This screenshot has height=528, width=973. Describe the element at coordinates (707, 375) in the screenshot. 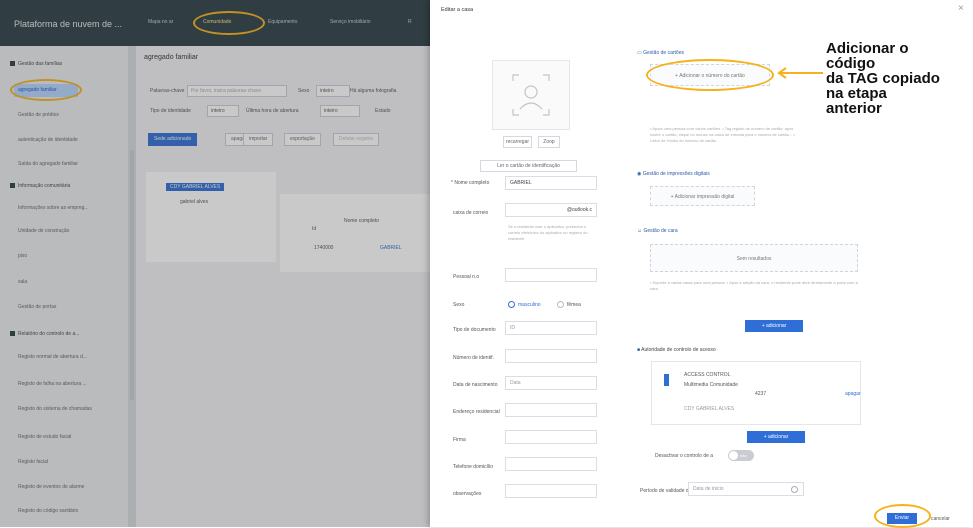

I see `access-card-title: ACCESS CONTROL` at that location.